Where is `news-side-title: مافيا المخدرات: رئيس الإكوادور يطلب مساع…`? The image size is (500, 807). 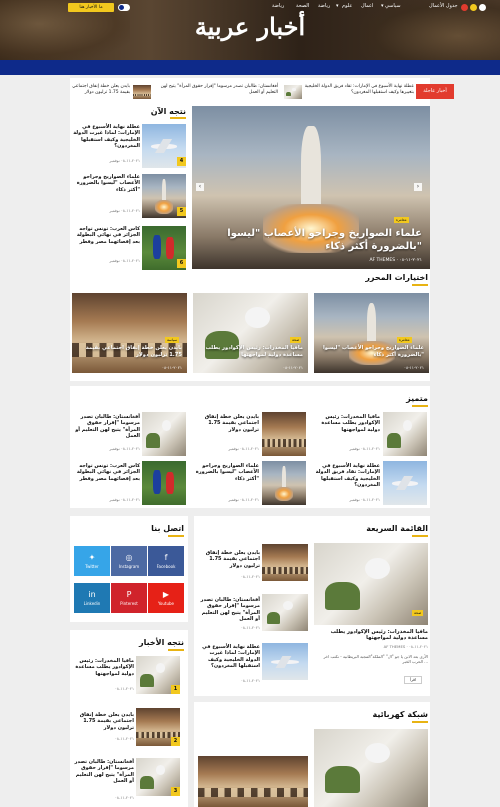
news-side-title: مافيا المخدرات: رئيس الإكوادور يطلب مساع… is located at coordinates (104, 667).